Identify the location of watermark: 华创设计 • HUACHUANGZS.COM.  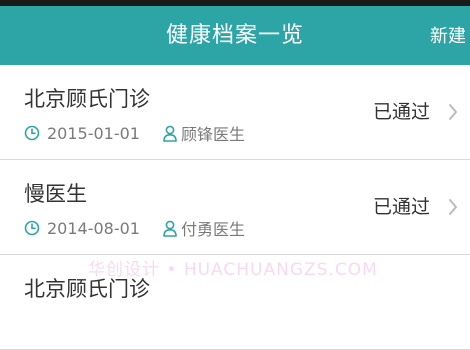
(233, 270).